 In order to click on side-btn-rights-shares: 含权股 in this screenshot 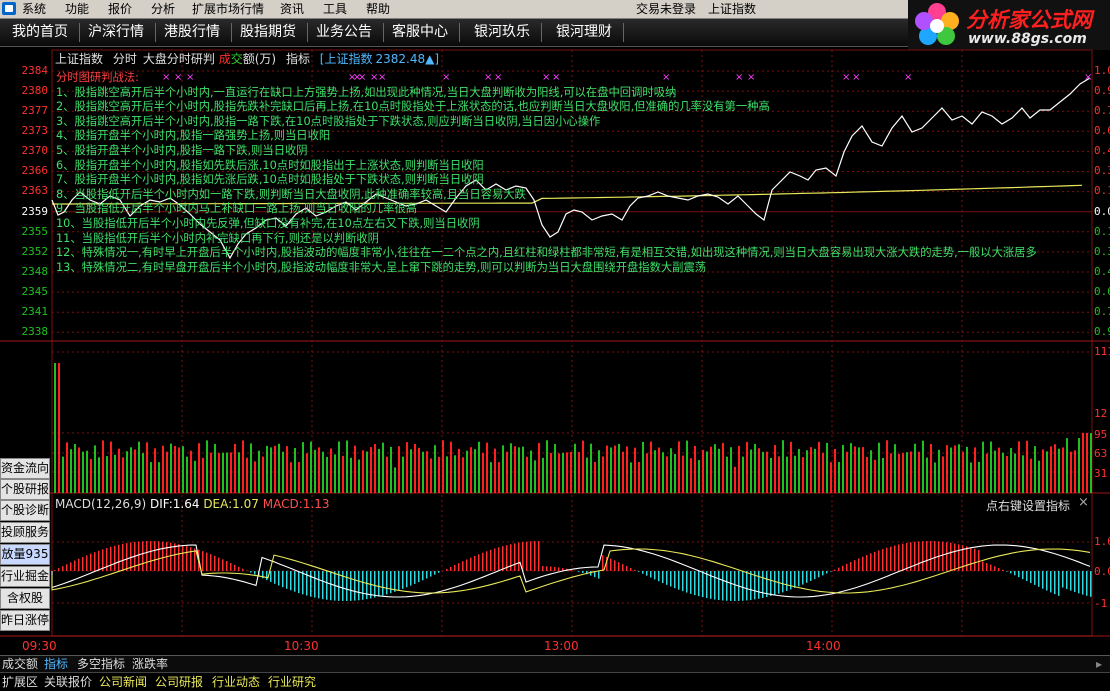, I will do `click(25, 598)`.